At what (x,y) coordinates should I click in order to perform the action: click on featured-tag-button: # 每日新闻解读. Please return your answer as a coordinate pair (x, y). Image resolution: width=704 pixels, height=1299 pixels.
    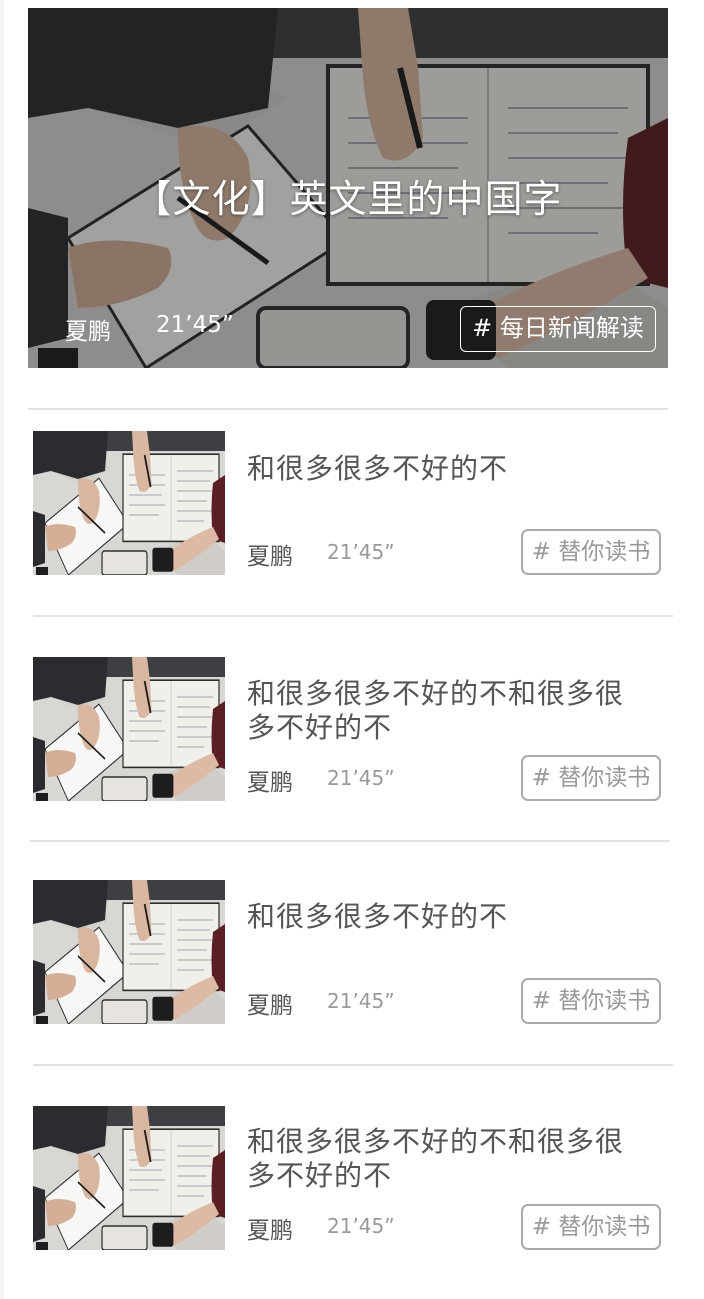
    Looking at the image, I should click on (558, 329).